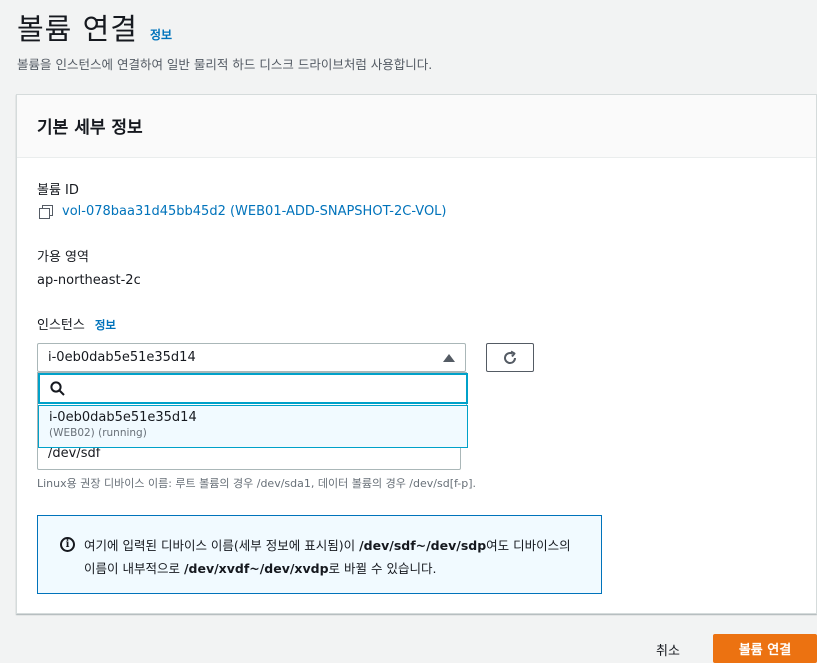  I want to click on instance-search-input, so click(263, 388).